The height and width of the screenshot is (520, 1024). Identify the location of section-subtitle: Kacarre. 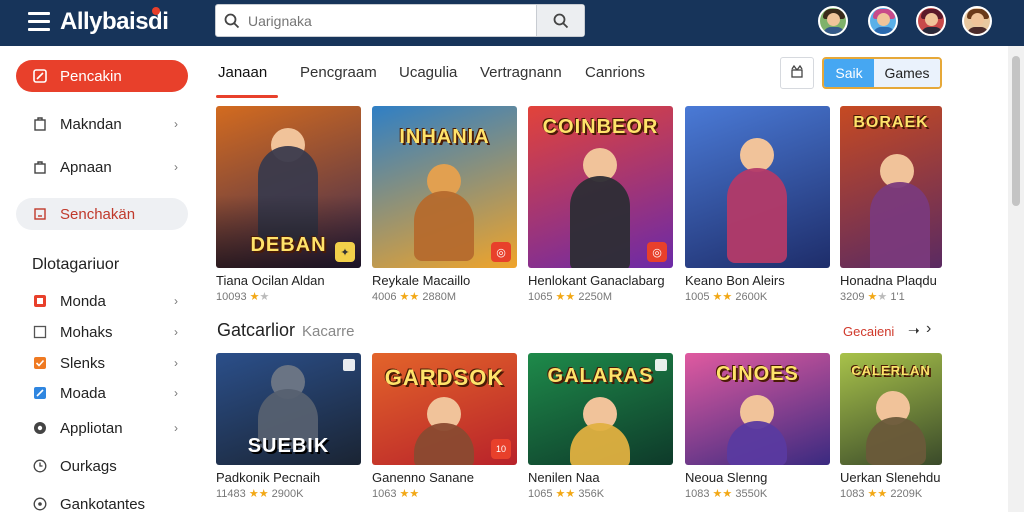
(328, 331).